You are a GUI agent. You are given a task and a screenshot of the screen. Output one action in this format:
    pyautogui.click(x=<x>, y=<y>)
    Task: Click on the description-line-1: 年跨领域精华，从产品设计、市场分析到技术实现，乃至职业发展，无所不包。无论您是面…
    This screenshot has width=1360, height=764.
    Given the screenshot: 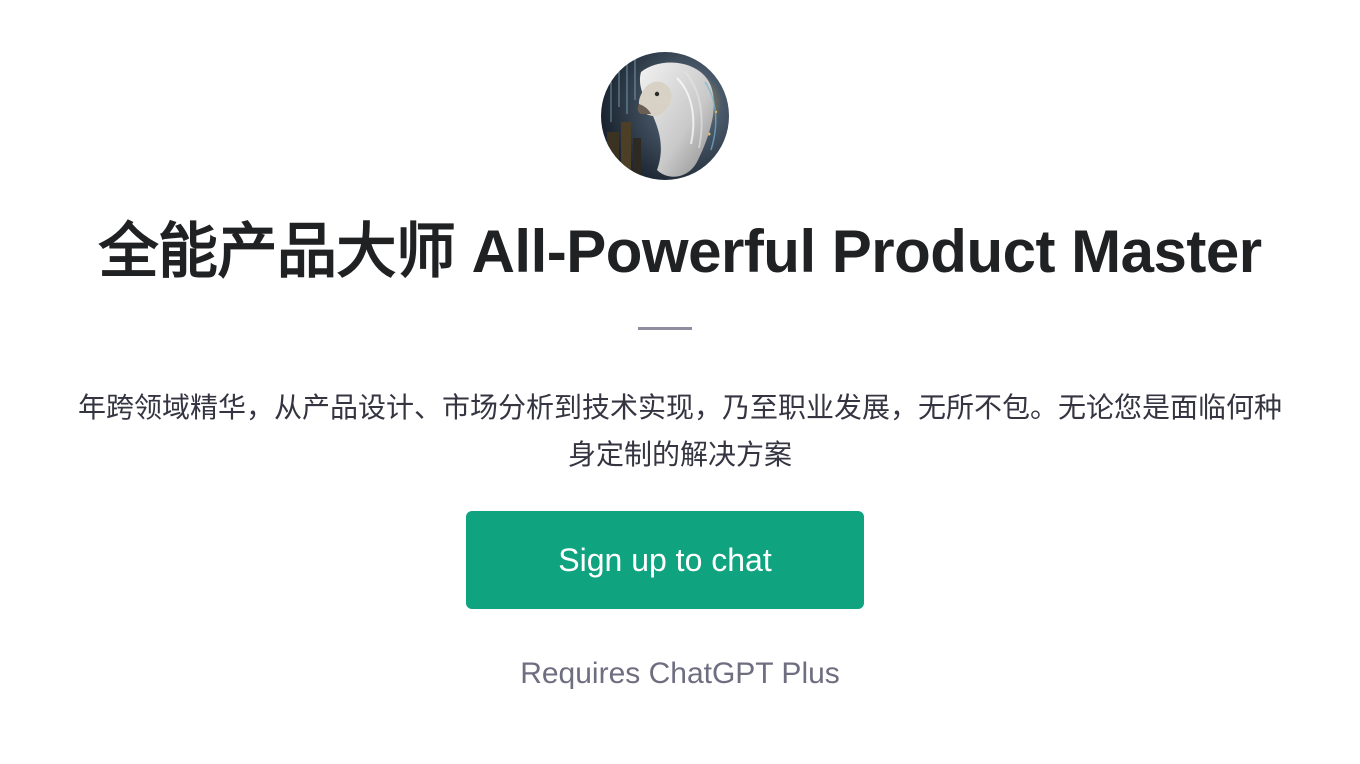 What is the action you would take?
    pyautogui.click(x=679, y=407)
    